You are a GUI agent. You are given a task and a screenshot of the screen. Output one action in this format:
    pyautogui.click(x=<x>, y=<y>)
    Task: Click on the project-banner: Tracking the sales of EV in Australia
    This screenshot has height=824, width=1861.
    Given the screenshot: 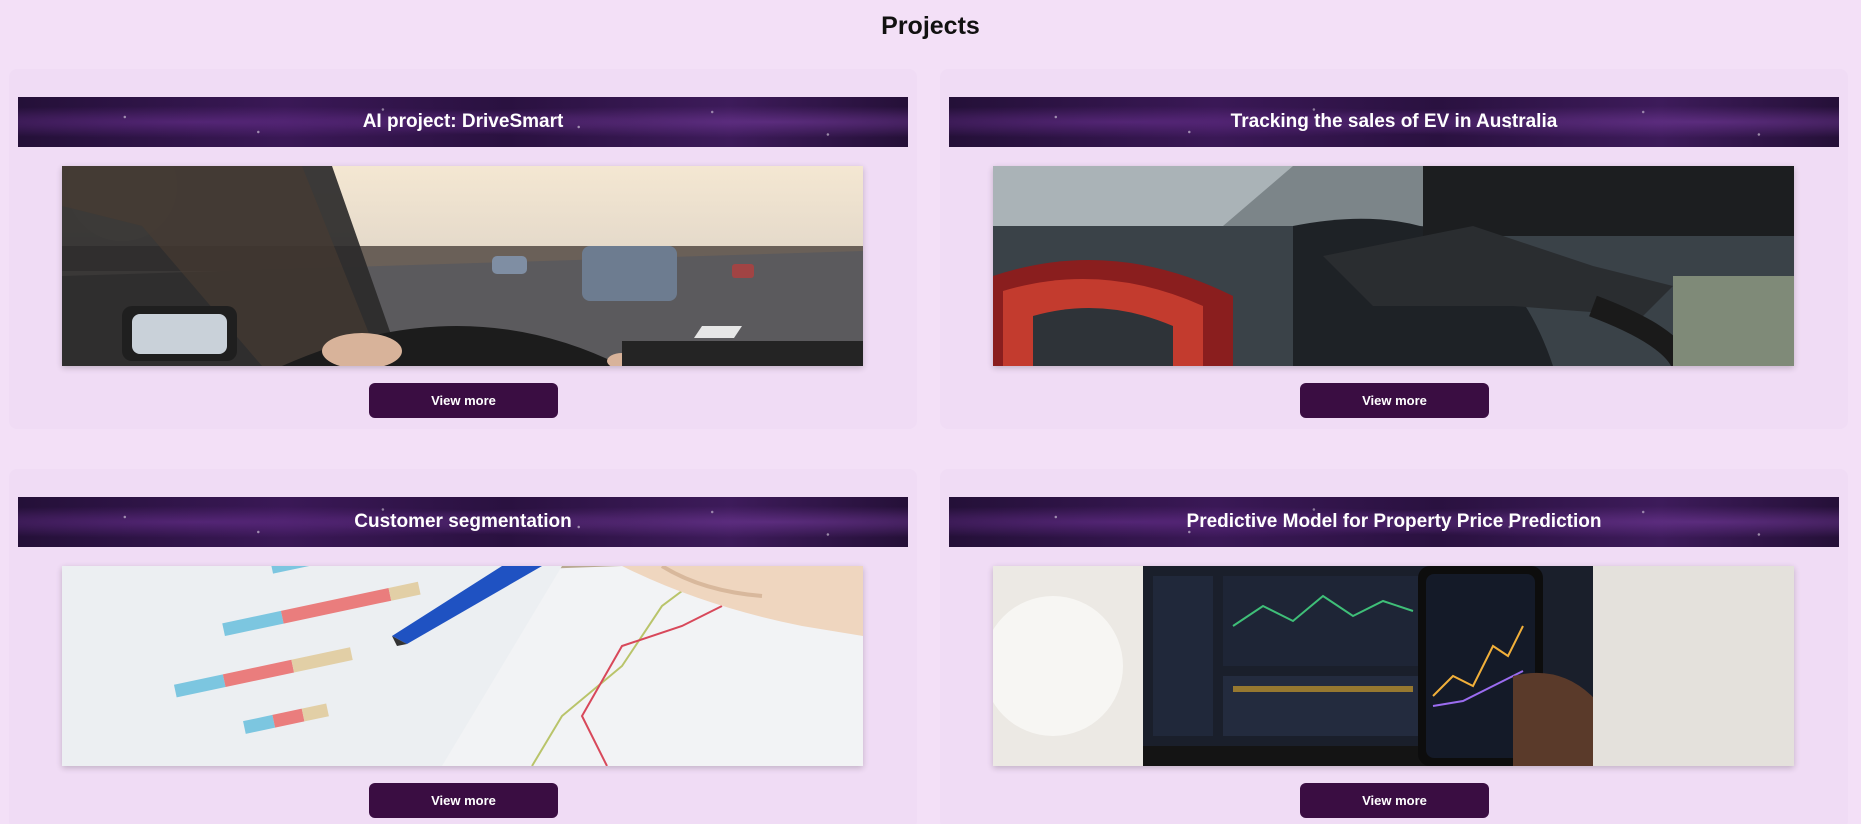 What is the action you would take?
    pyautogui.click(x=1394, y=122)
    